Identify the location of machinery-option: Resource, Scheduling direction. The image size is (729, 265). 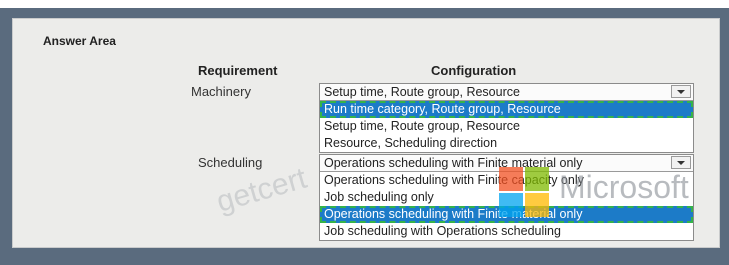
(506, 143).